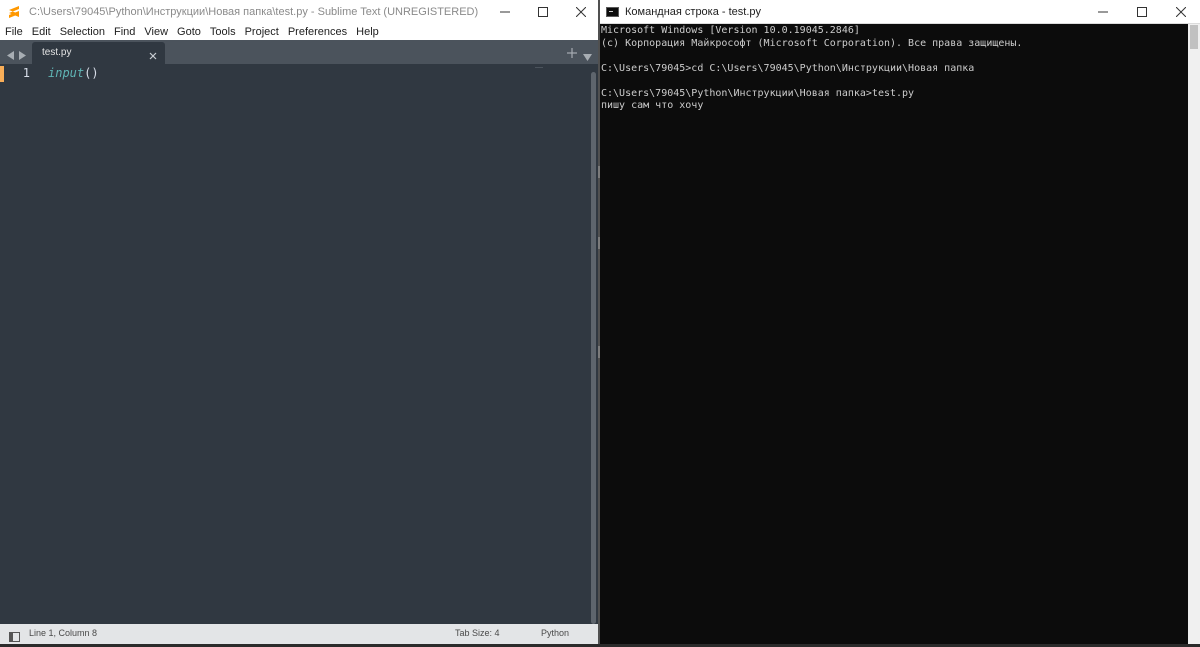 This screenshot has width=1200, height=647. Describe the element at coordinates (477, 633) in the screenshot. I see `tab-size-setting: Tab Size: 4` at that location.